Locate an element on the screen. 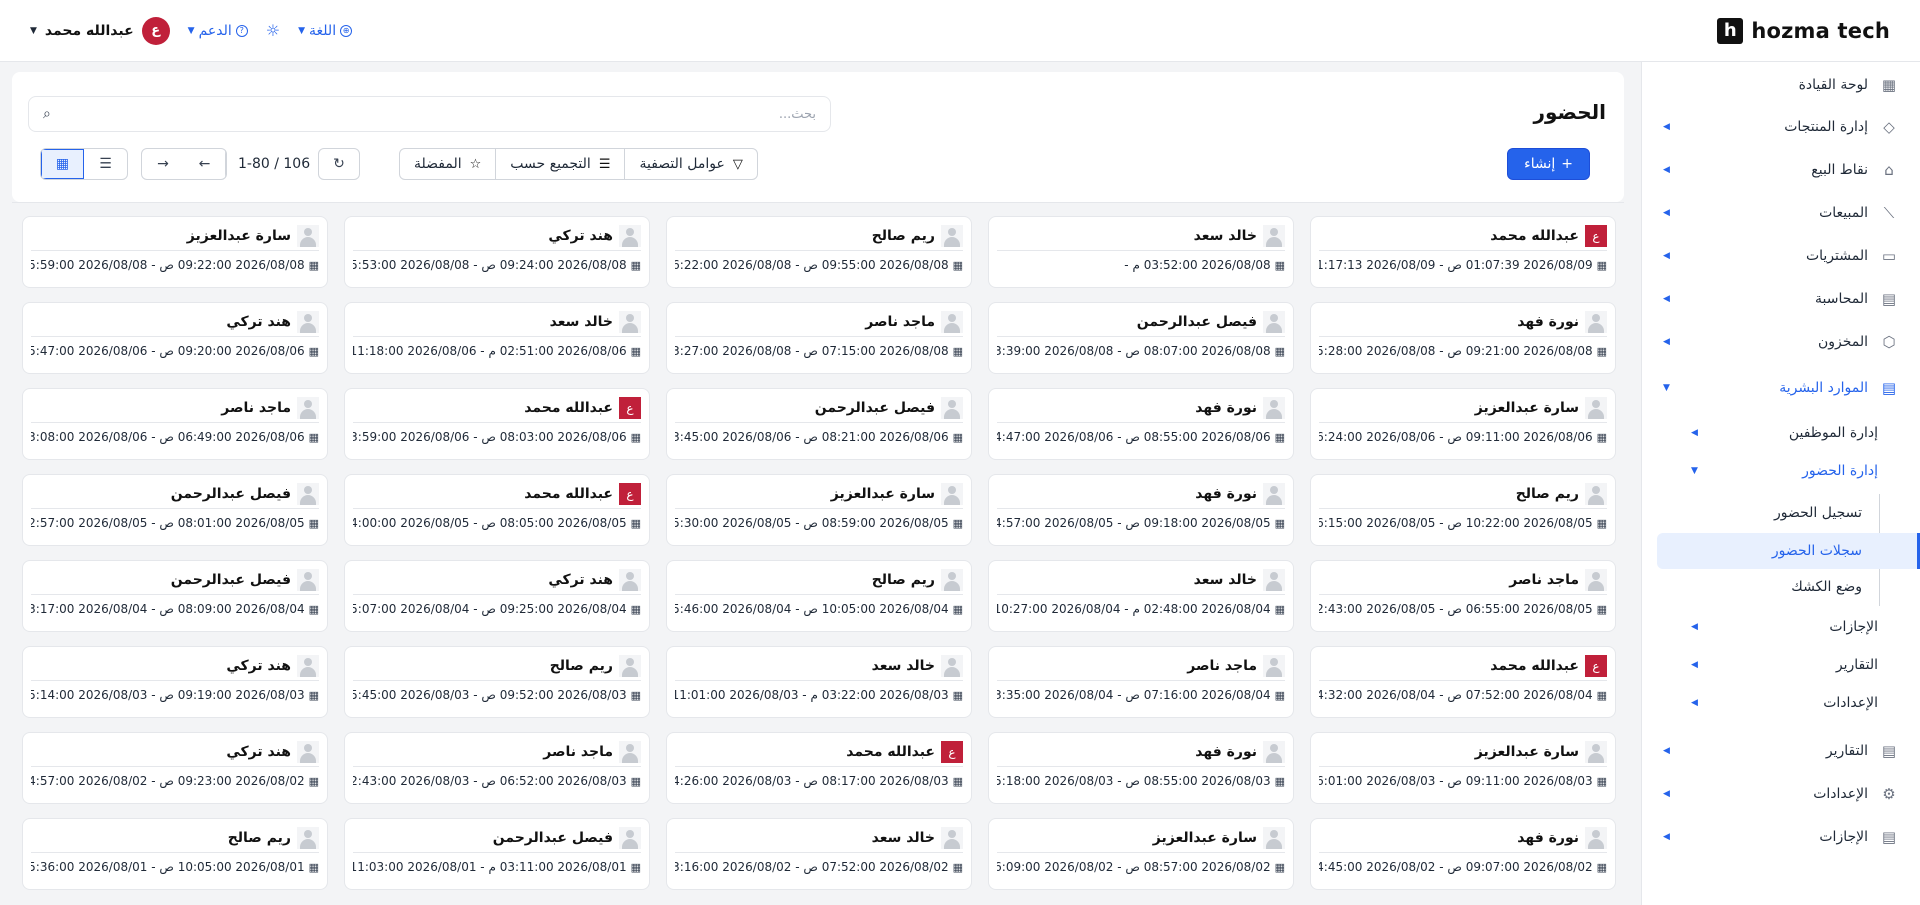 This screenshot has width=1920, height=905. sidebar-item-hr: ▤ الموارد البشرية ▼ is located at coordinates (1780, 388).